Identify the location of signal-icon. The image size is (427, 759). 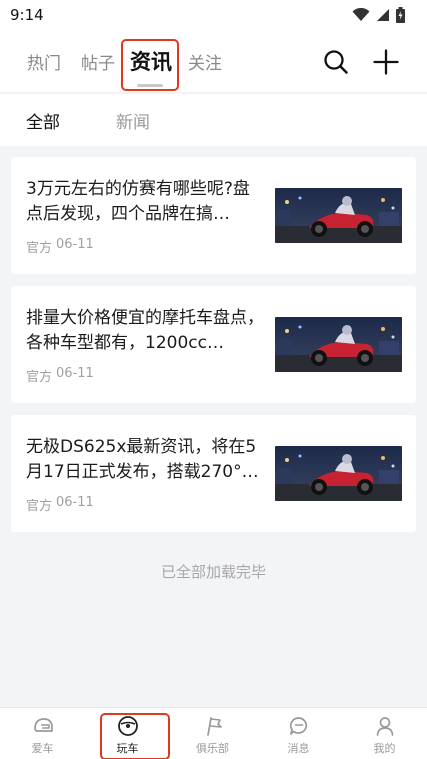
(383, 15).